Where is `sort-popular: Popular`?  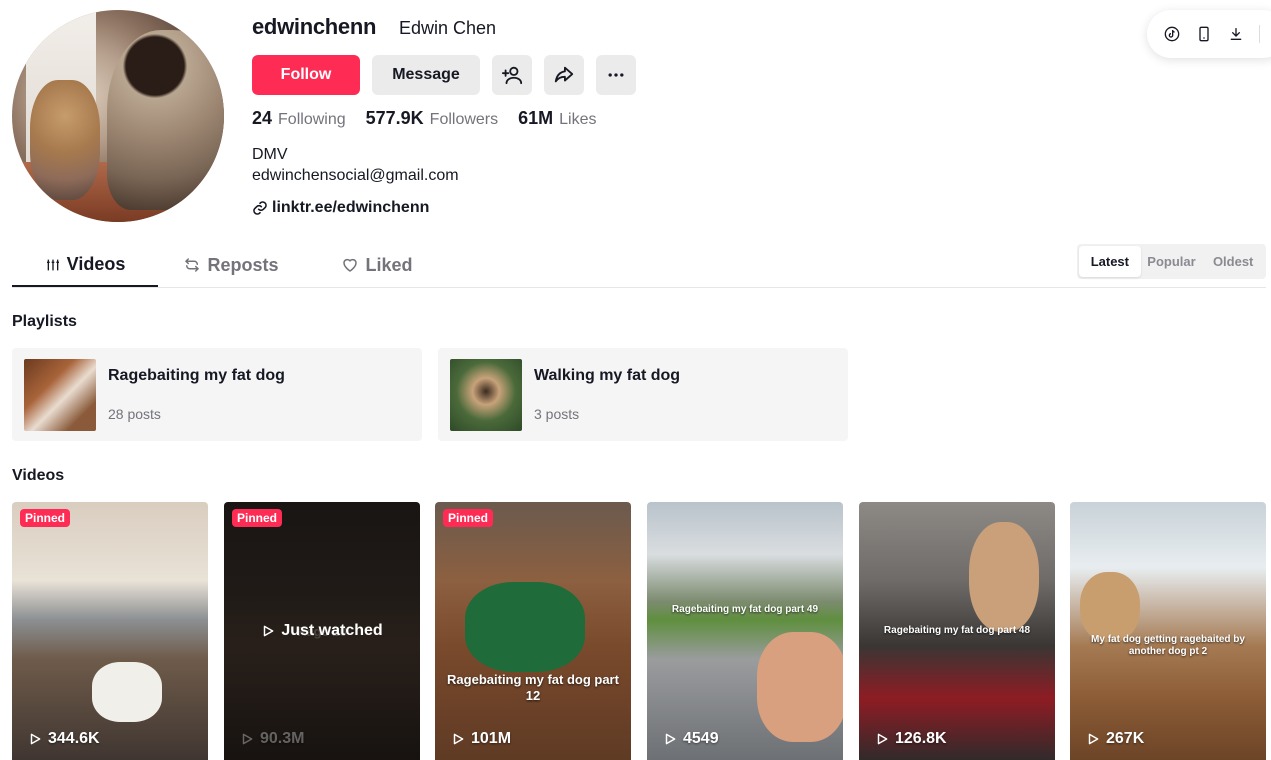 sort-popular: Popular is located at coordinates (1172, 261).